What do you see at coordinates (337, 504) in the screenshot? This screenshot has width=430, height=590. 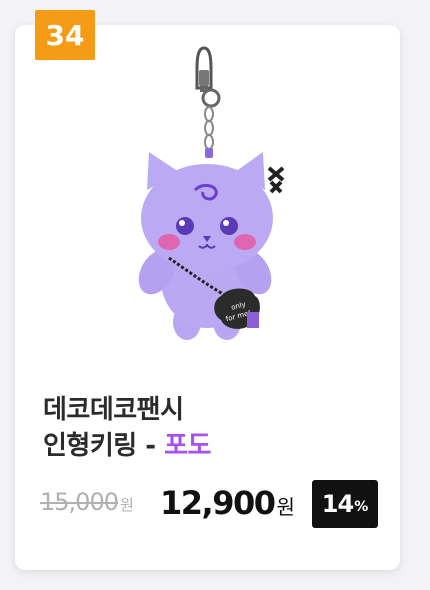 I see `discount-value: 14` at bounding box center [337, 504].